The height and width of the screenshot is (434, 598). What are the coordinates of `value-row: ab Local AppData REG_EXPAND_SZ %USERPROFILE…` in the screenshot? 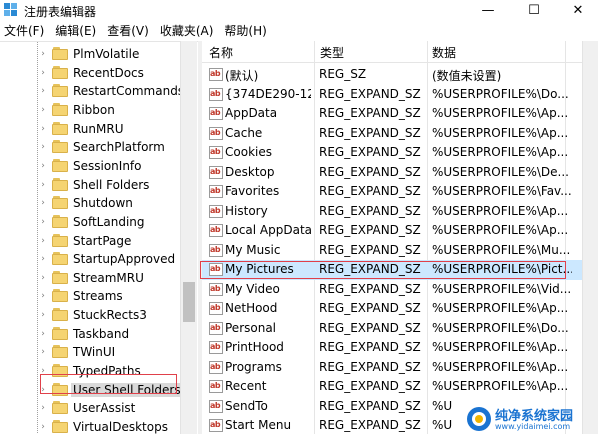 It's located at (392, 231).